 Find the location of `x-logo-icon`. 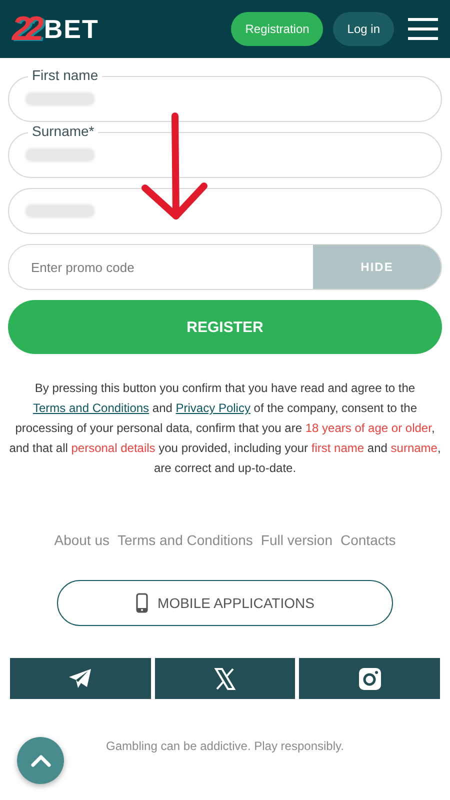

x-logo-icon is located at coordinates (225, 679).